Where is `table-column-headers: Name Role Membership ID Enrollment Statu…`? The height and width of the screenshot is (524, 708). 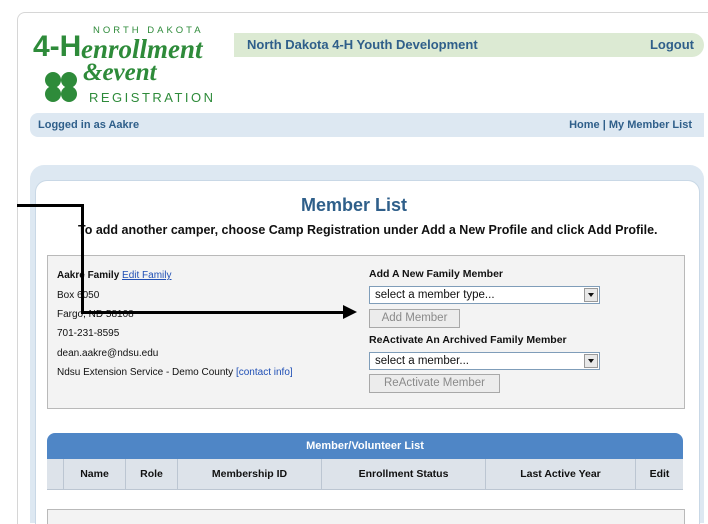 table-column-headers: Name Role Membership ID Enrollment Statu… is located at coordinates (365, 474).